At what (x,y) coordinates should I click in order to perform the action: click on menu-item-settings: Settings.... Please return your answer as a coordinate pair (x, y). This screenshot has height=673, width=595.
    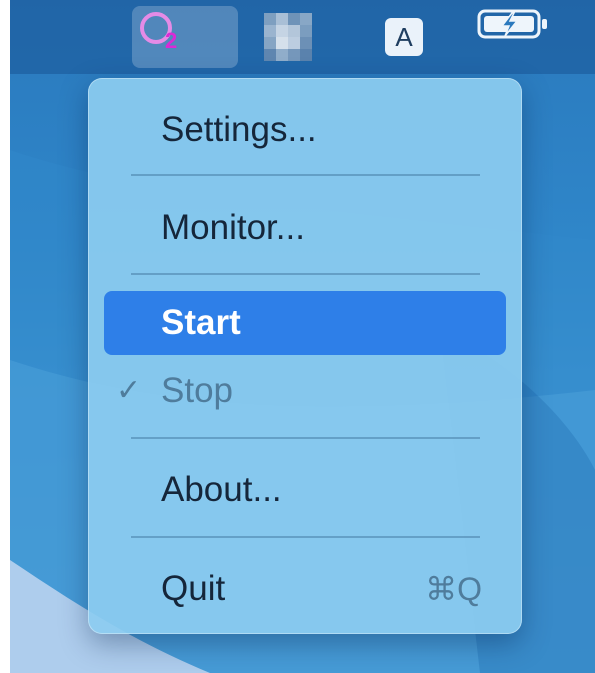
    Looking at the image, I should click on (305, 130).